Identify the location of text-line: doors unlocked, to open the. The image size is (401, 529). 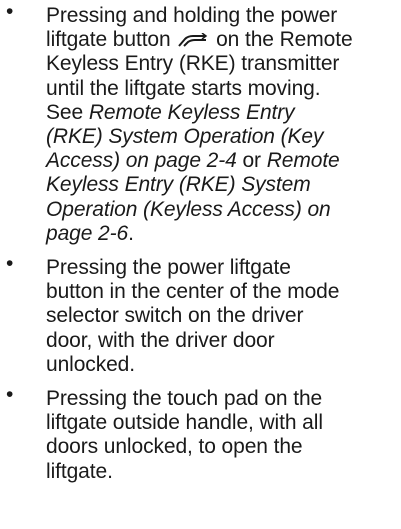
(174, 447).